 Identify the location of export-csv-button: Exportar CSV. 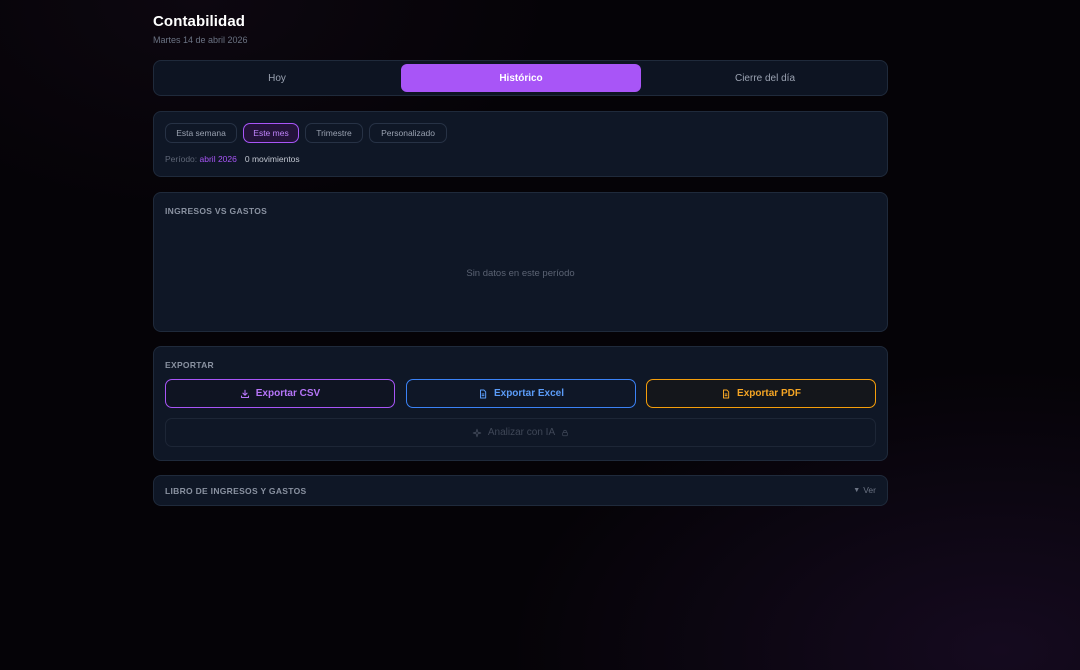
(280, 393).